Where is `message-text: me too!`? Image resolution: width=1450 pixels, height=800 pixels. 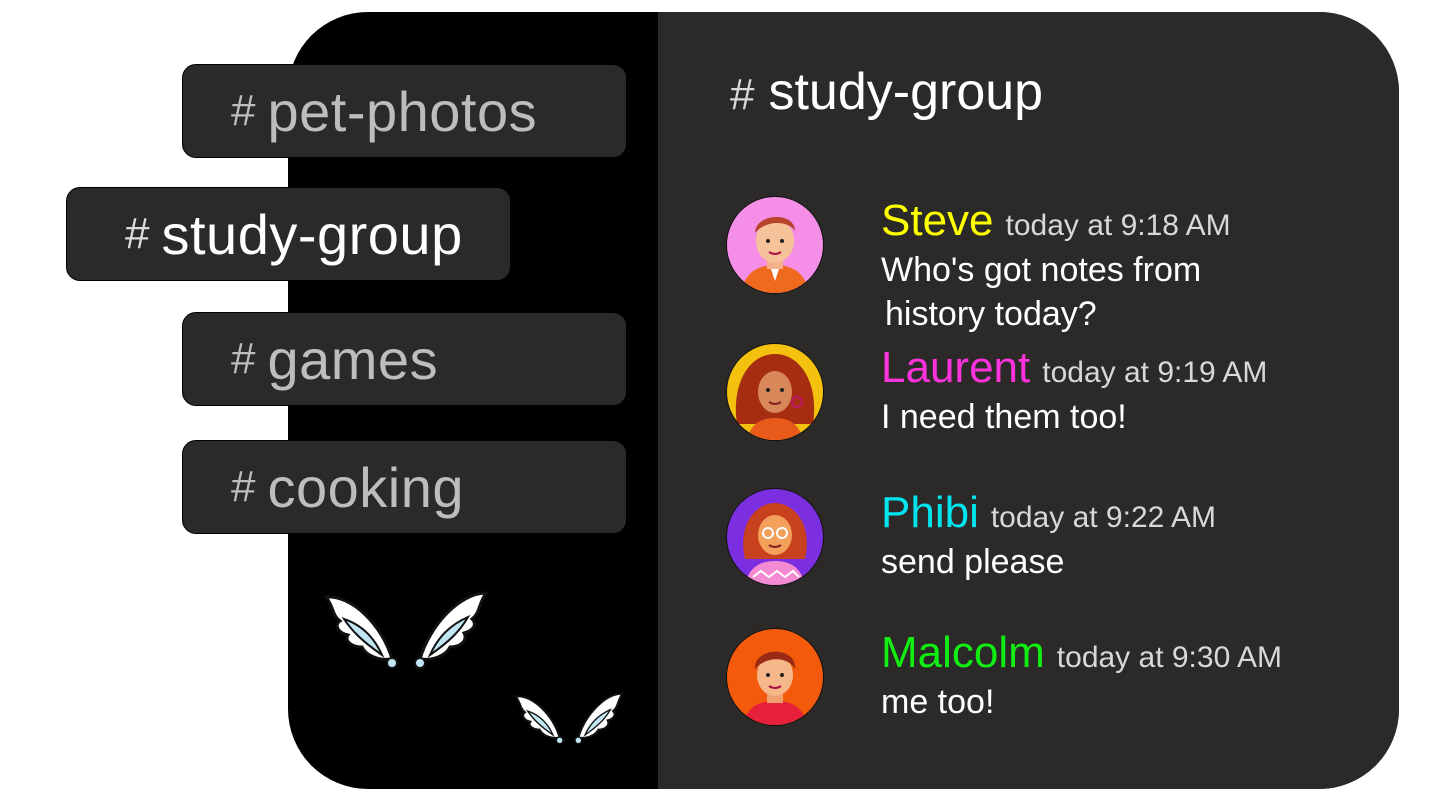 message-text: me too! is located at coordinates (938, 702).